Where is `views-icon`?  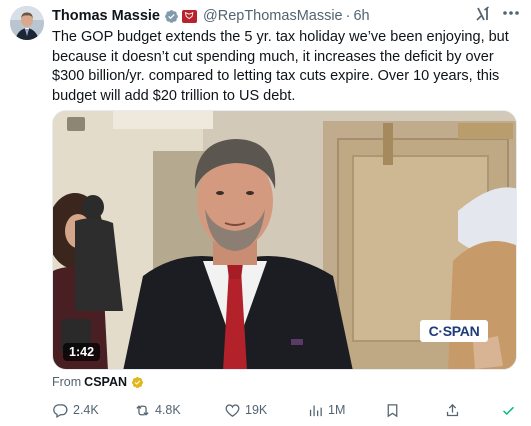
views-icon is located at coordinates (315, 410).